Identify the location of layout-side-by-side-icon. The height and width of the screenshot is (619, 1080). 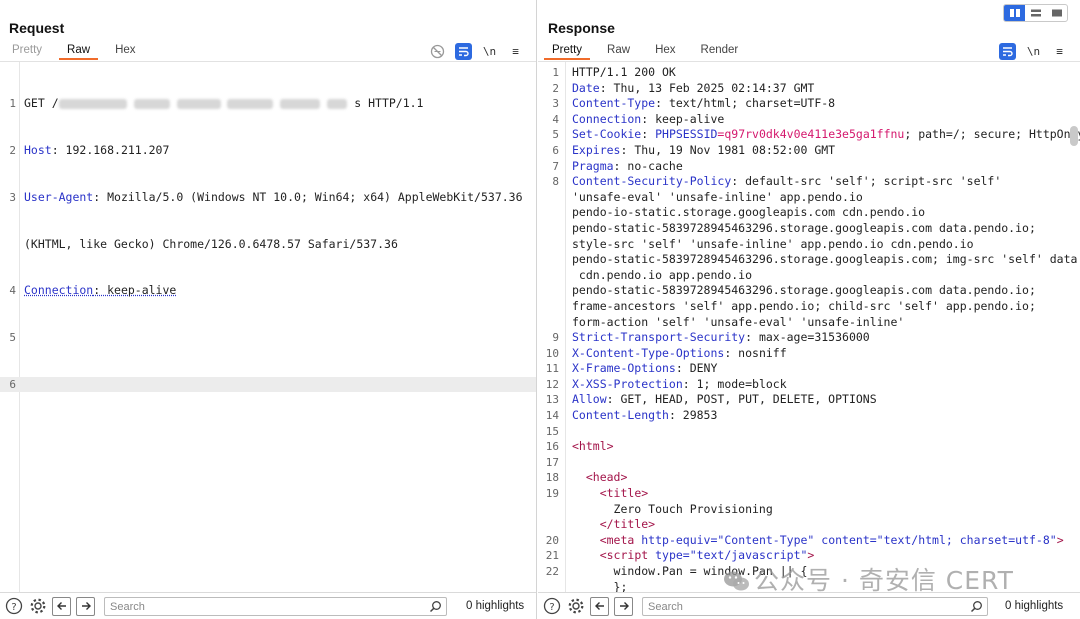
(1014, 13).